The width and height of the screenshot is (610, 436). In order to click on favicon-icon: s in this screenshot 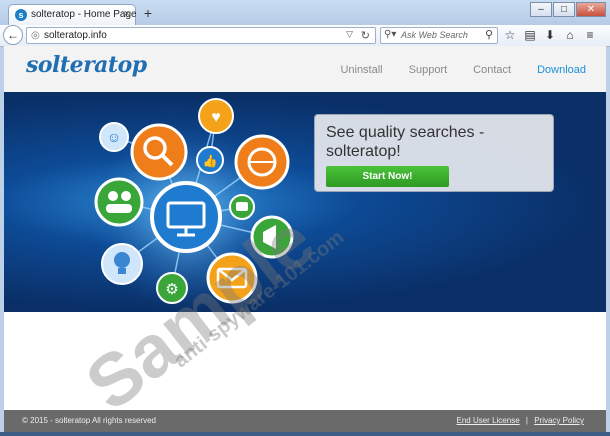, I will do `click(21, 15)`.